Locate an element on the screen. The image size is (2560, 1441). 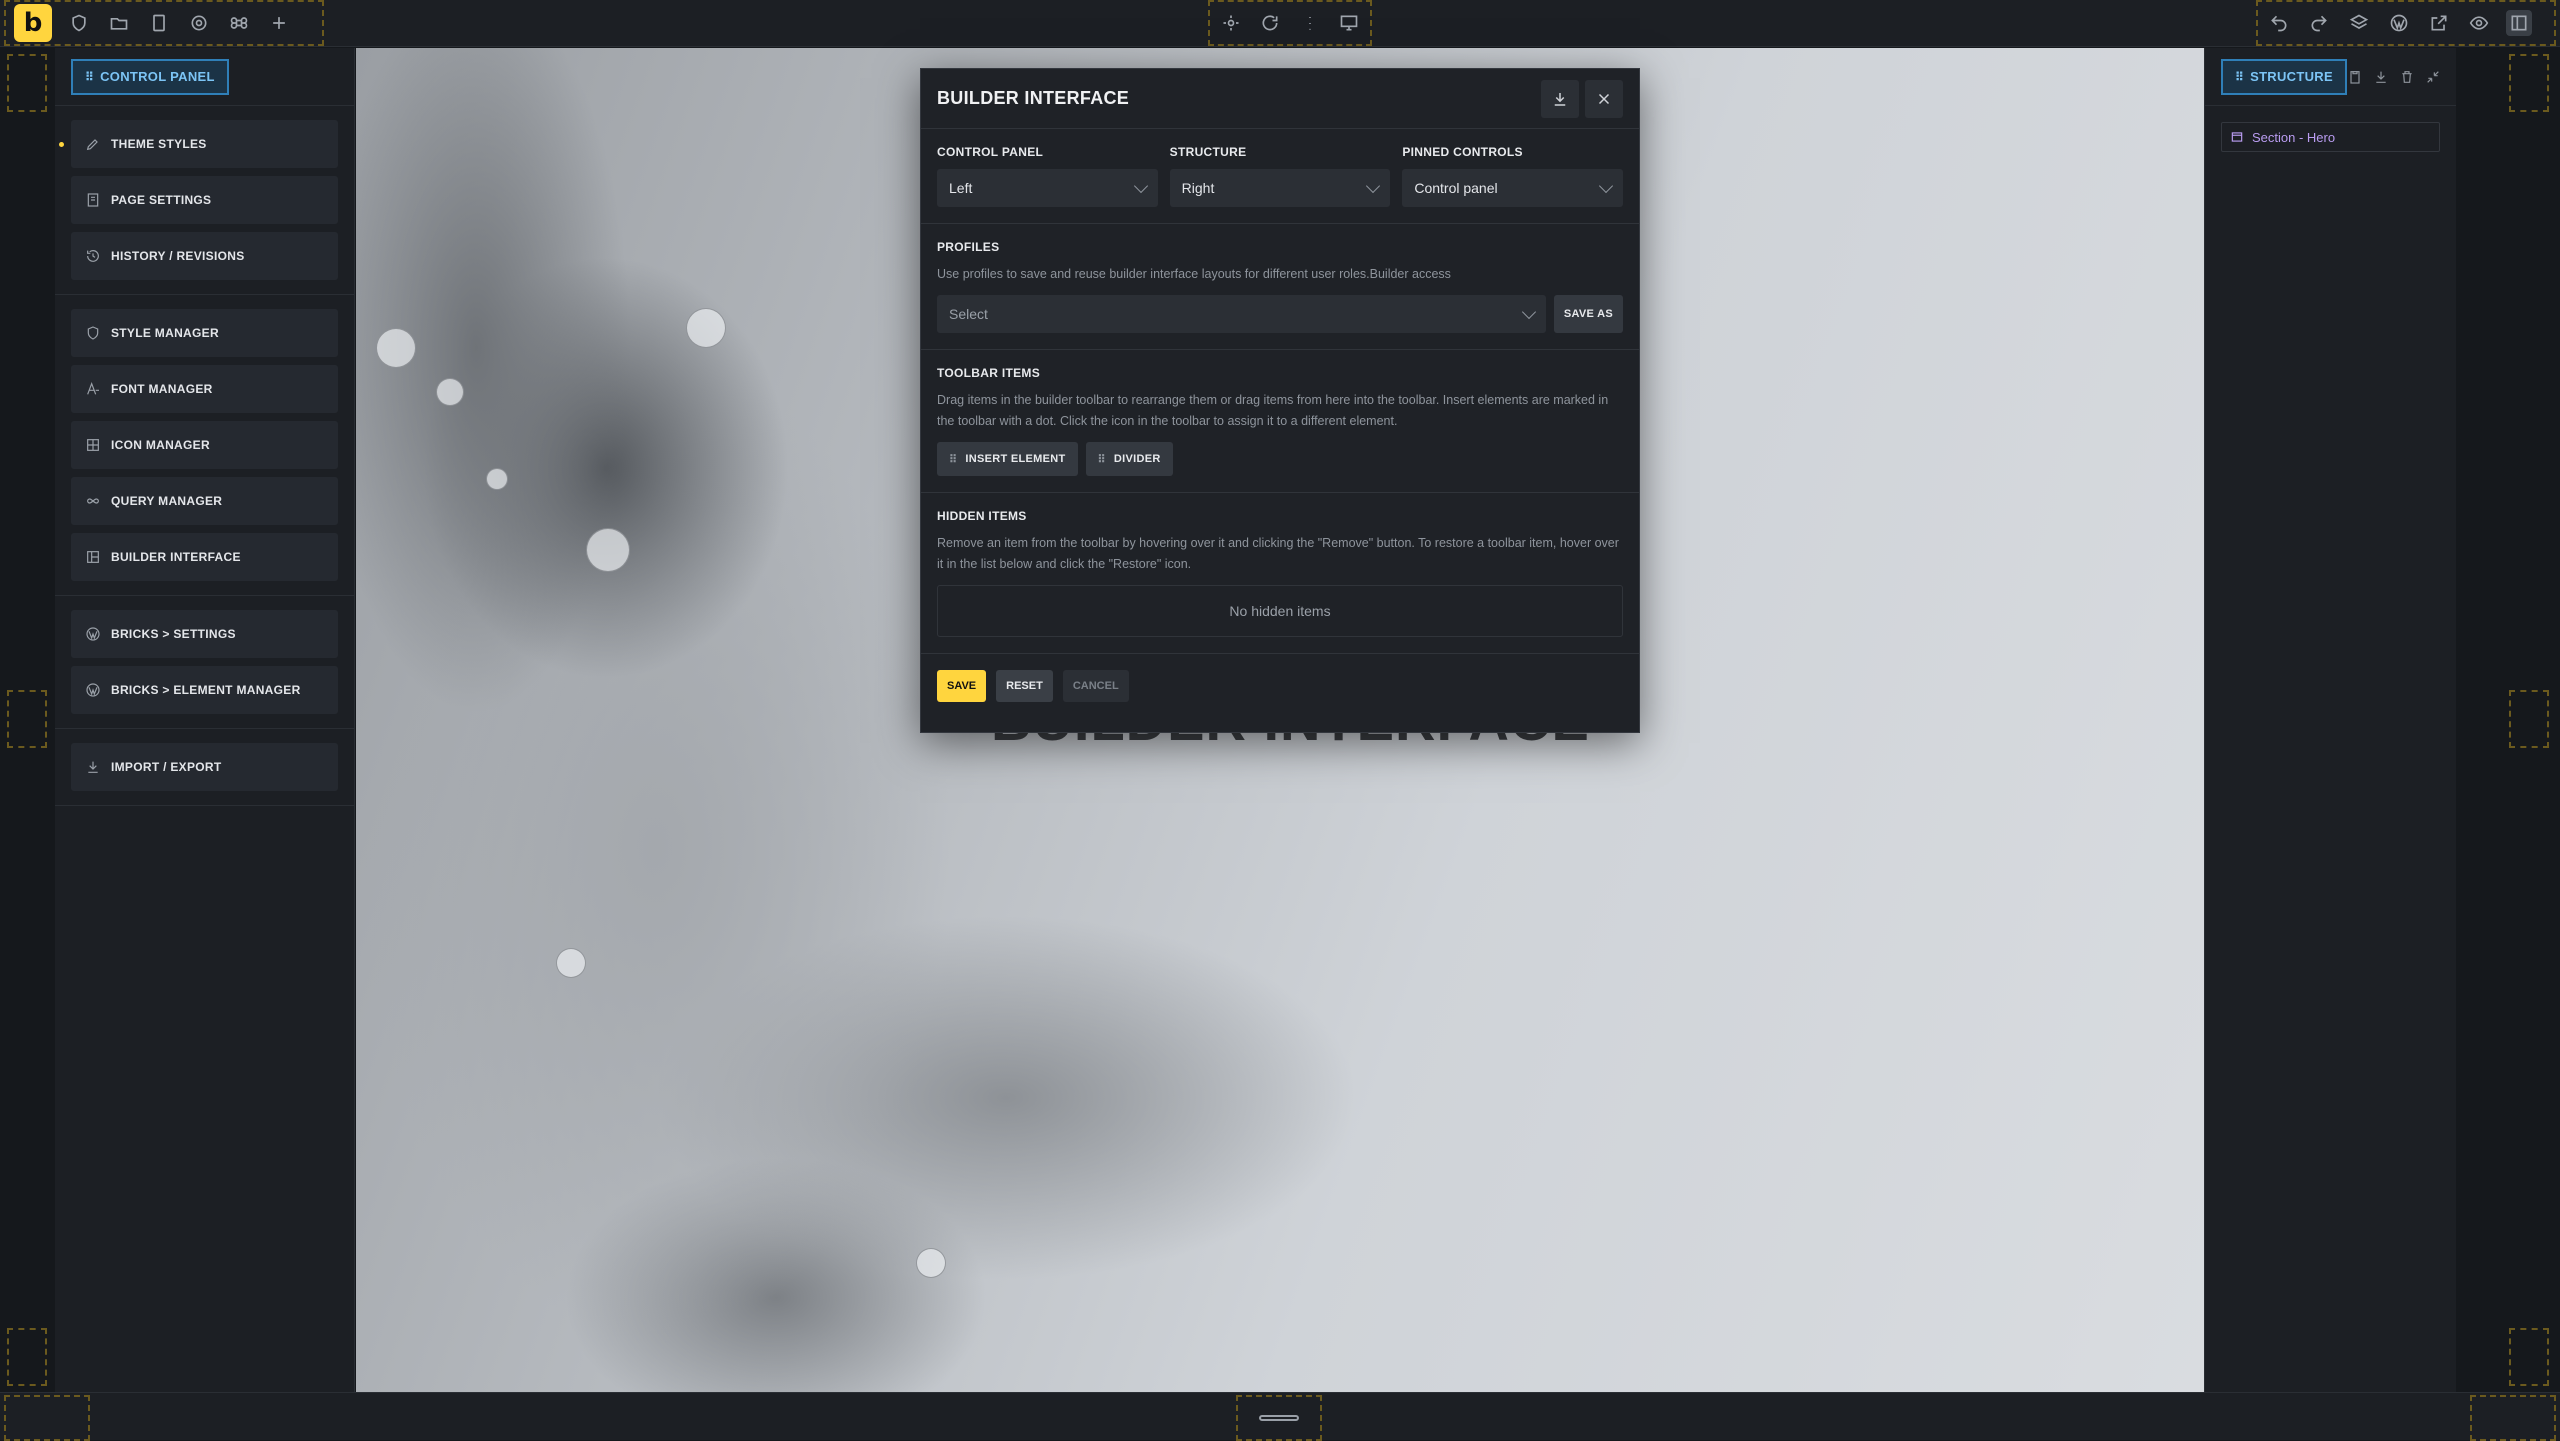
structure-value: Right is located at coordinates (1198, 188).